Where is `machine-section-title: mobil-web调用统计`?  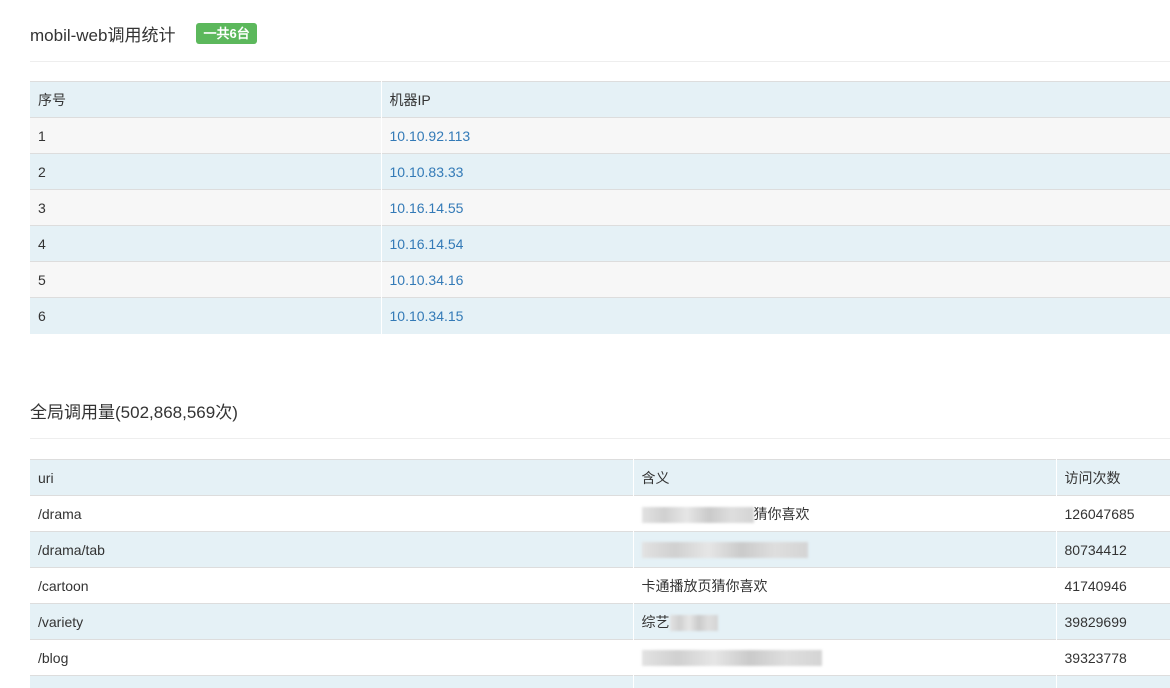 machine-section-title: mobil-web调用统计 is located at coordinates (103, 35).